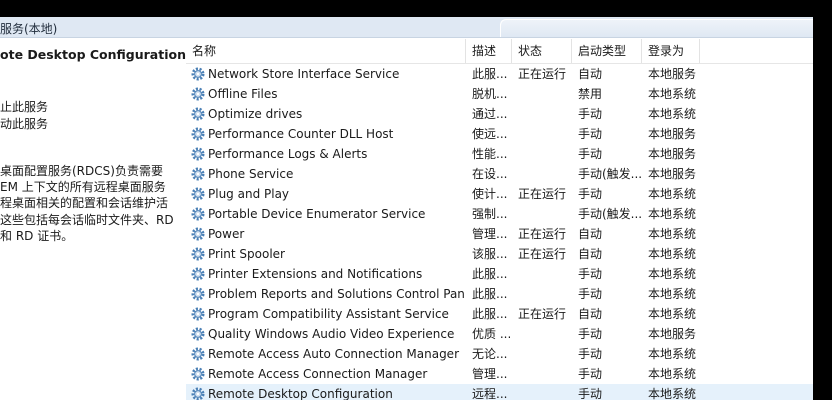  Describe the element at coordinates (499, 254) in the screenshot. I see `table-row: Print Spooler 该服... 正在运行 自动 本地系统` at that location.